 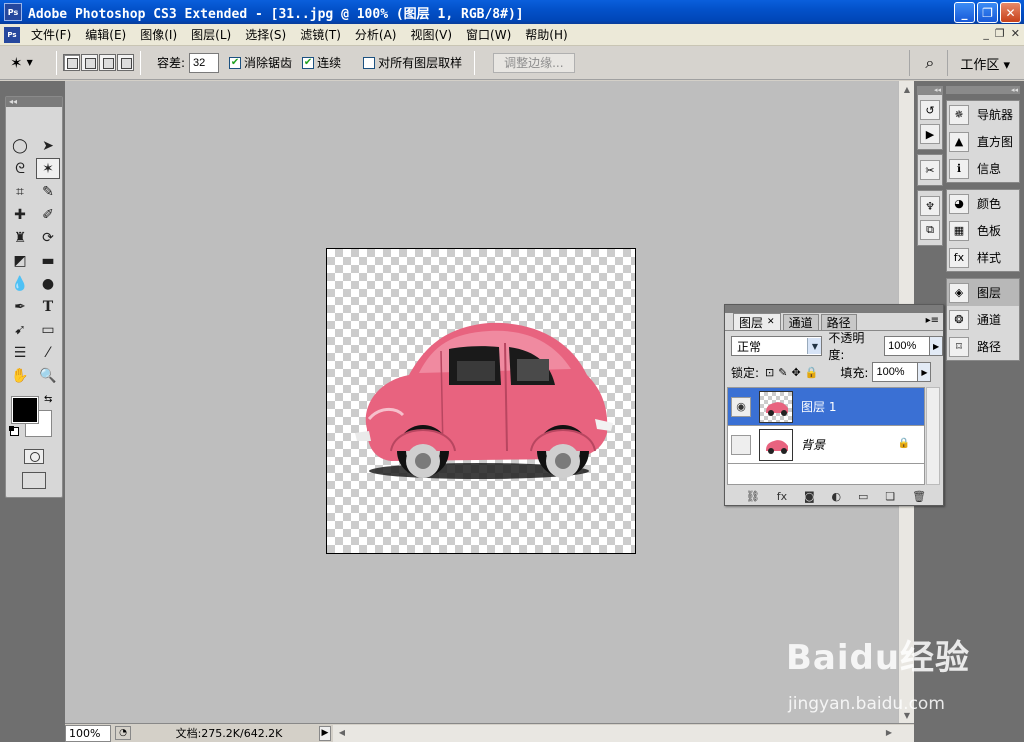 I want to click on opacity-slider-arrow-icon: ▶, so click(x=937, y=346).